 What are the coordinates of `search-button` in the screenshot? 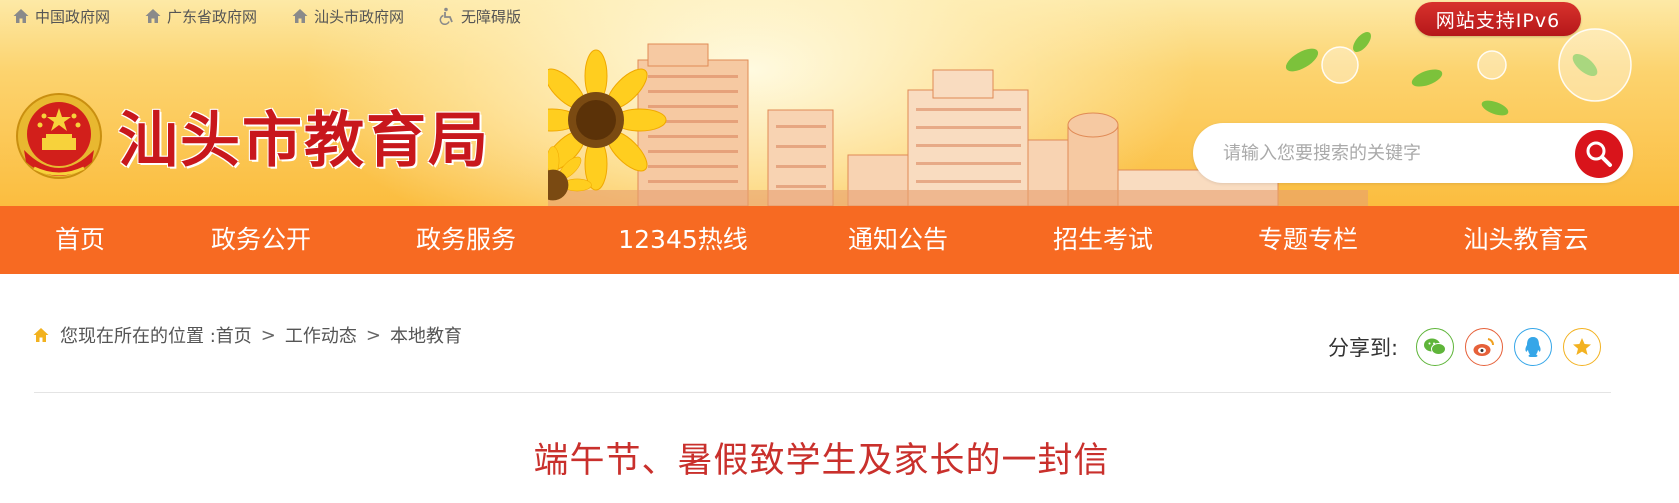 It's located at (1599, 154).